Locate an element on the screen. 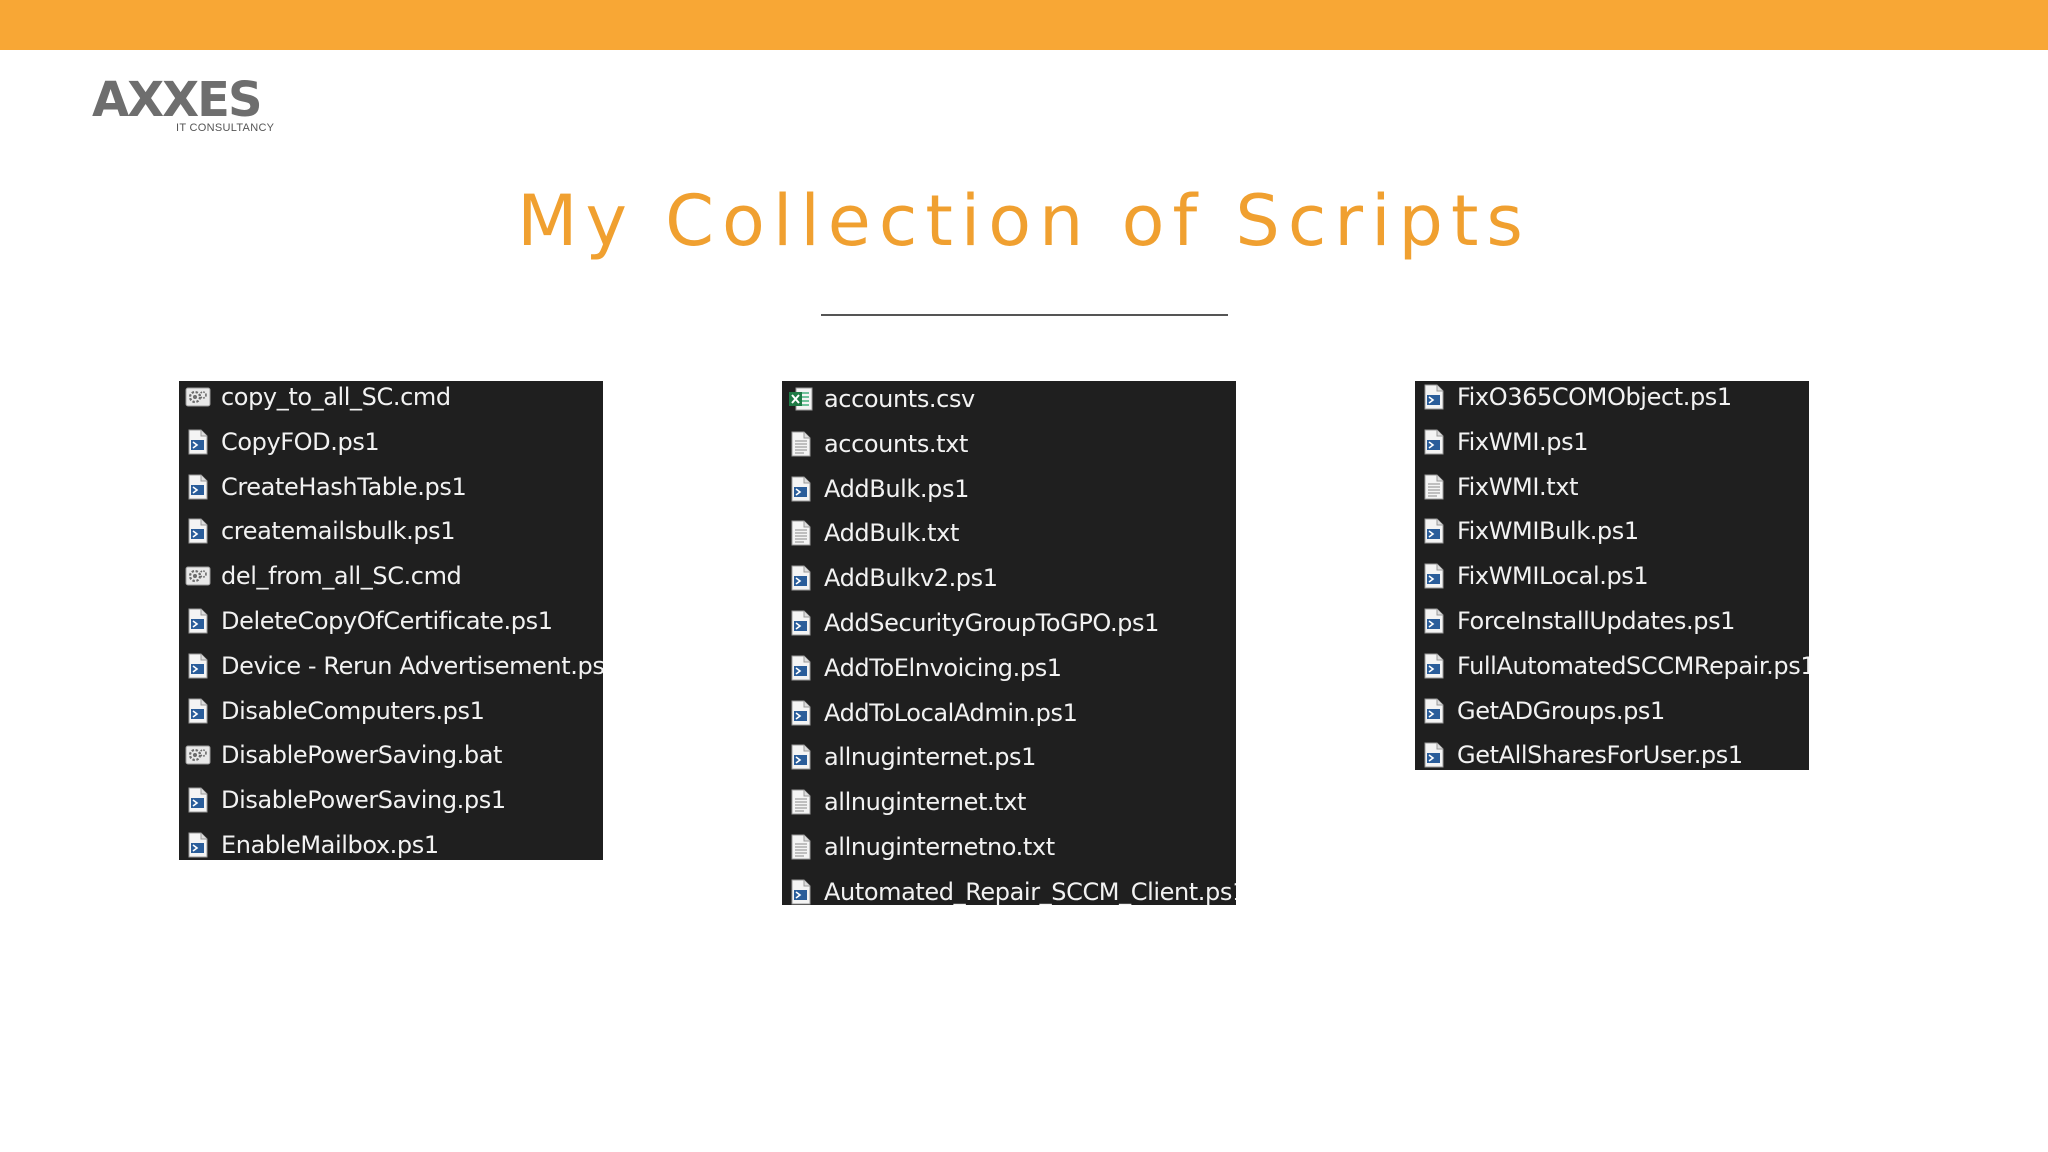 This screenshot has width=2048, height=1152. file-name: FixWMIBulk.ps1 is located at coordinates (1548, 531).